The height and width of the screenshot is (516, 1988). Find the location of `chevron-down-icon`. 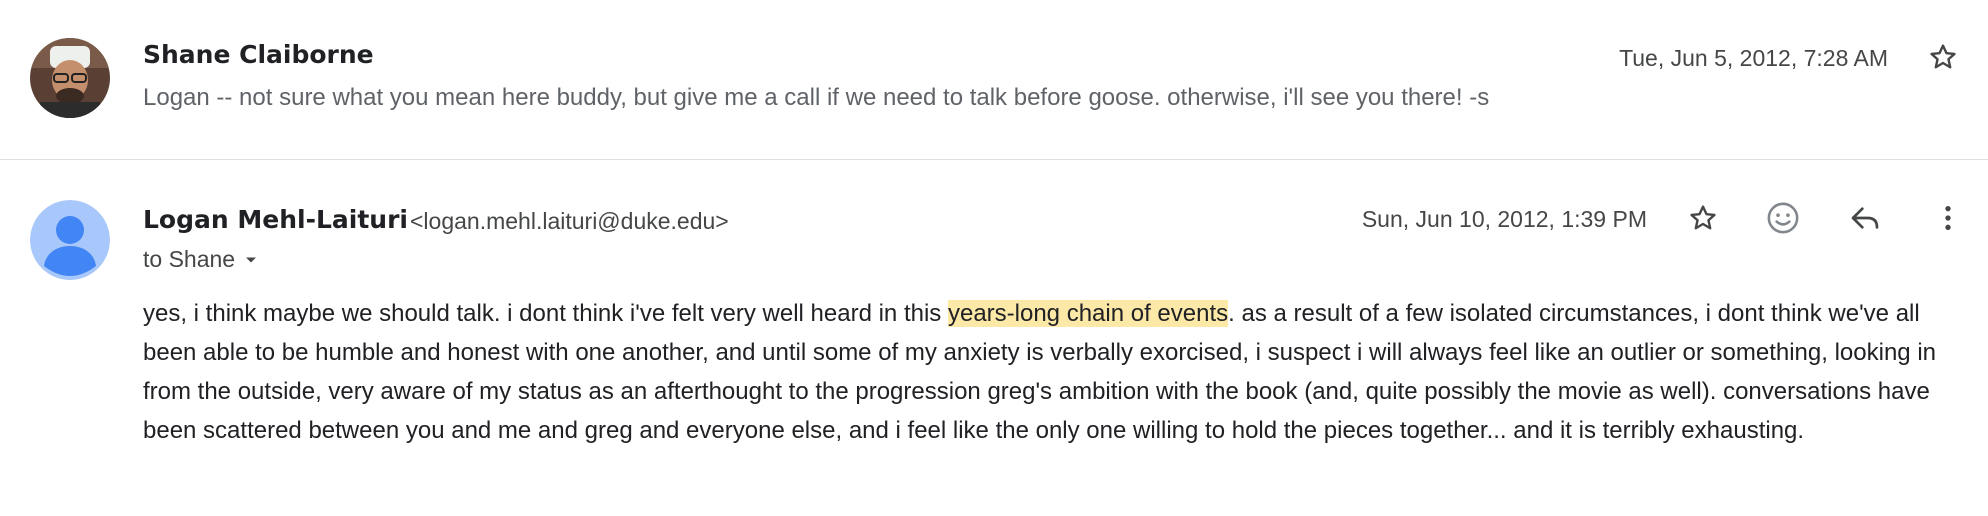

chevron-down-icon is located at coordinates (251, 259).